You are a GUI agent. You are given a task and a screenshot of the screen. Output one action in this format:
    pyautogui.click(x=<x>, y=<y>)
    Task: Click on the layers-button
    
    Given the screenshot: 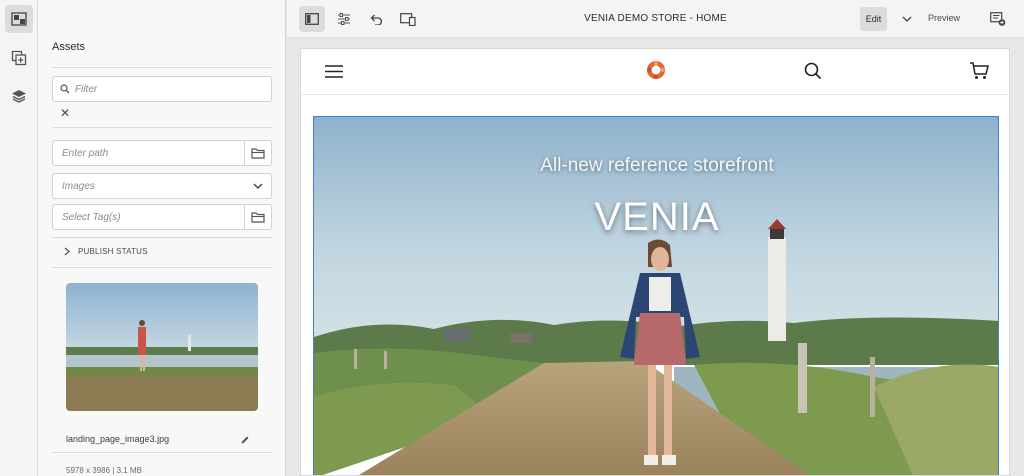 What is the action you would take?
    pyautogui.click(x=19, y=96)
    